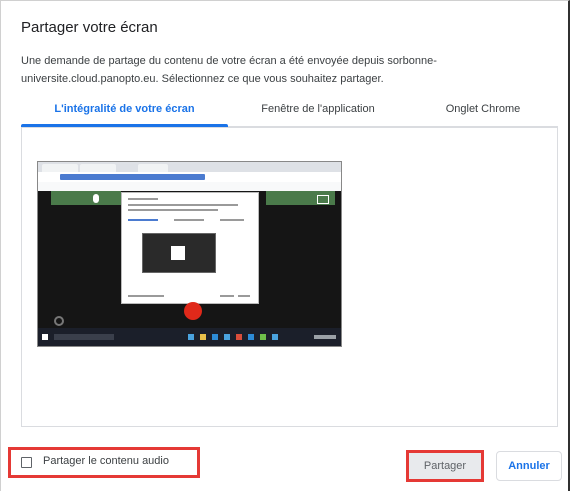 The width and height of the screenshot is (574, 493). Describe the element at coordinates (189, 167) in the screenshot. I see `thumb-browser-tabs` at that location.